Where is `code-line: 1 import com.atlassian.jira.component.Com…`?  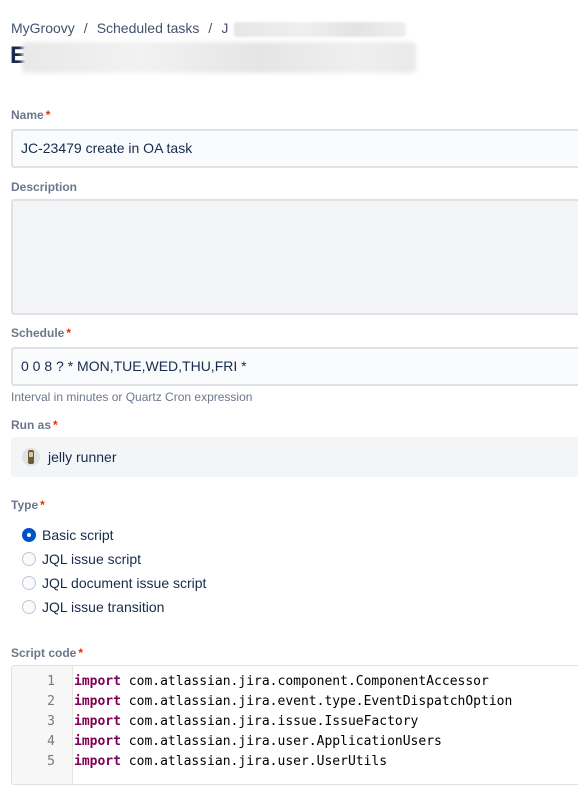
code-line: 1 import com.atlassian.jira.component.Com… is located at coordinates (268, 681).